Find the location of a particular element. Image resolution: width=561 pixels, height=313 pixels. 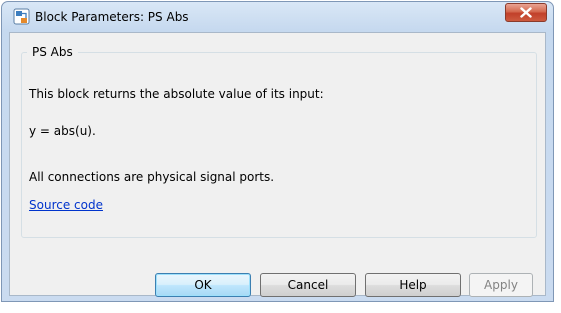

description-line: y = abs(u). is located at coordinates (62, 131).